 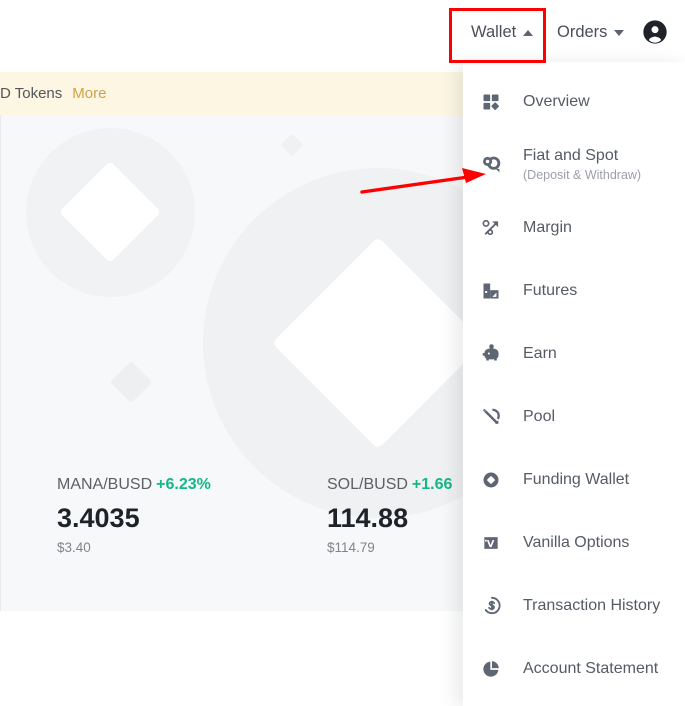 I want to click on ticker-card: MANA/BUSD +6.23% 3.4035 $3.40, so click(x=134, y=516).